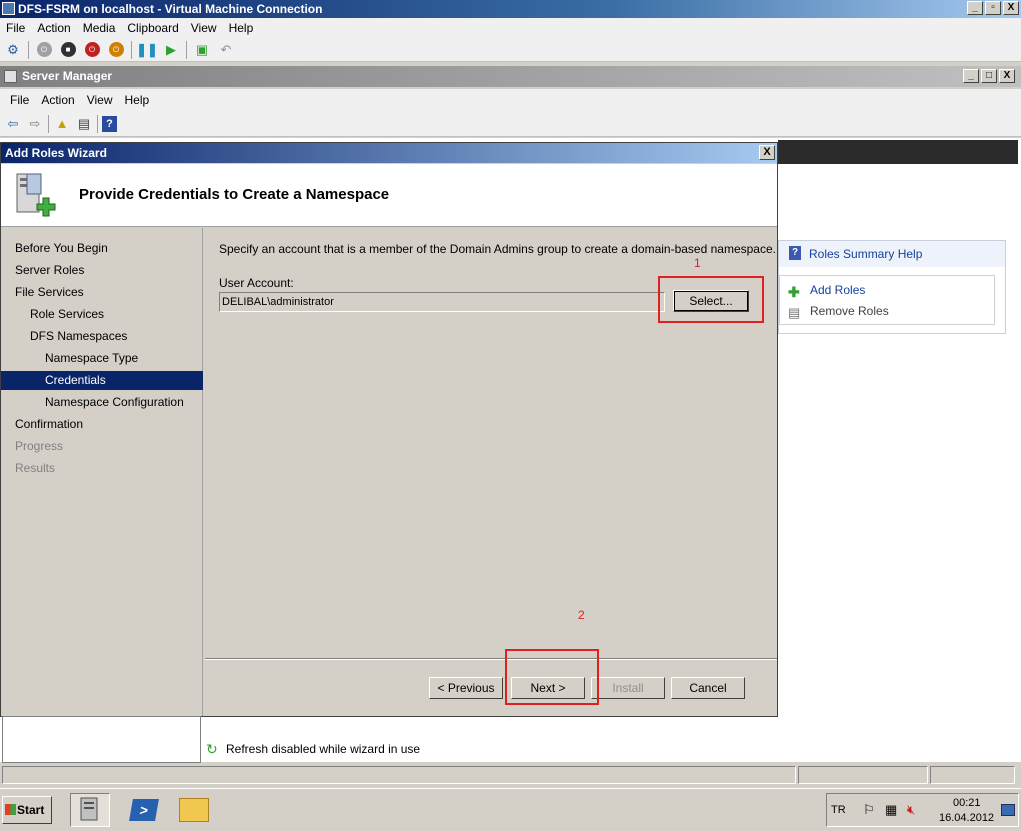 The height and width of the screenshot is (831, 1021). I want to click on user-account-field: DELIBAL\administrator, so click(442, 302).